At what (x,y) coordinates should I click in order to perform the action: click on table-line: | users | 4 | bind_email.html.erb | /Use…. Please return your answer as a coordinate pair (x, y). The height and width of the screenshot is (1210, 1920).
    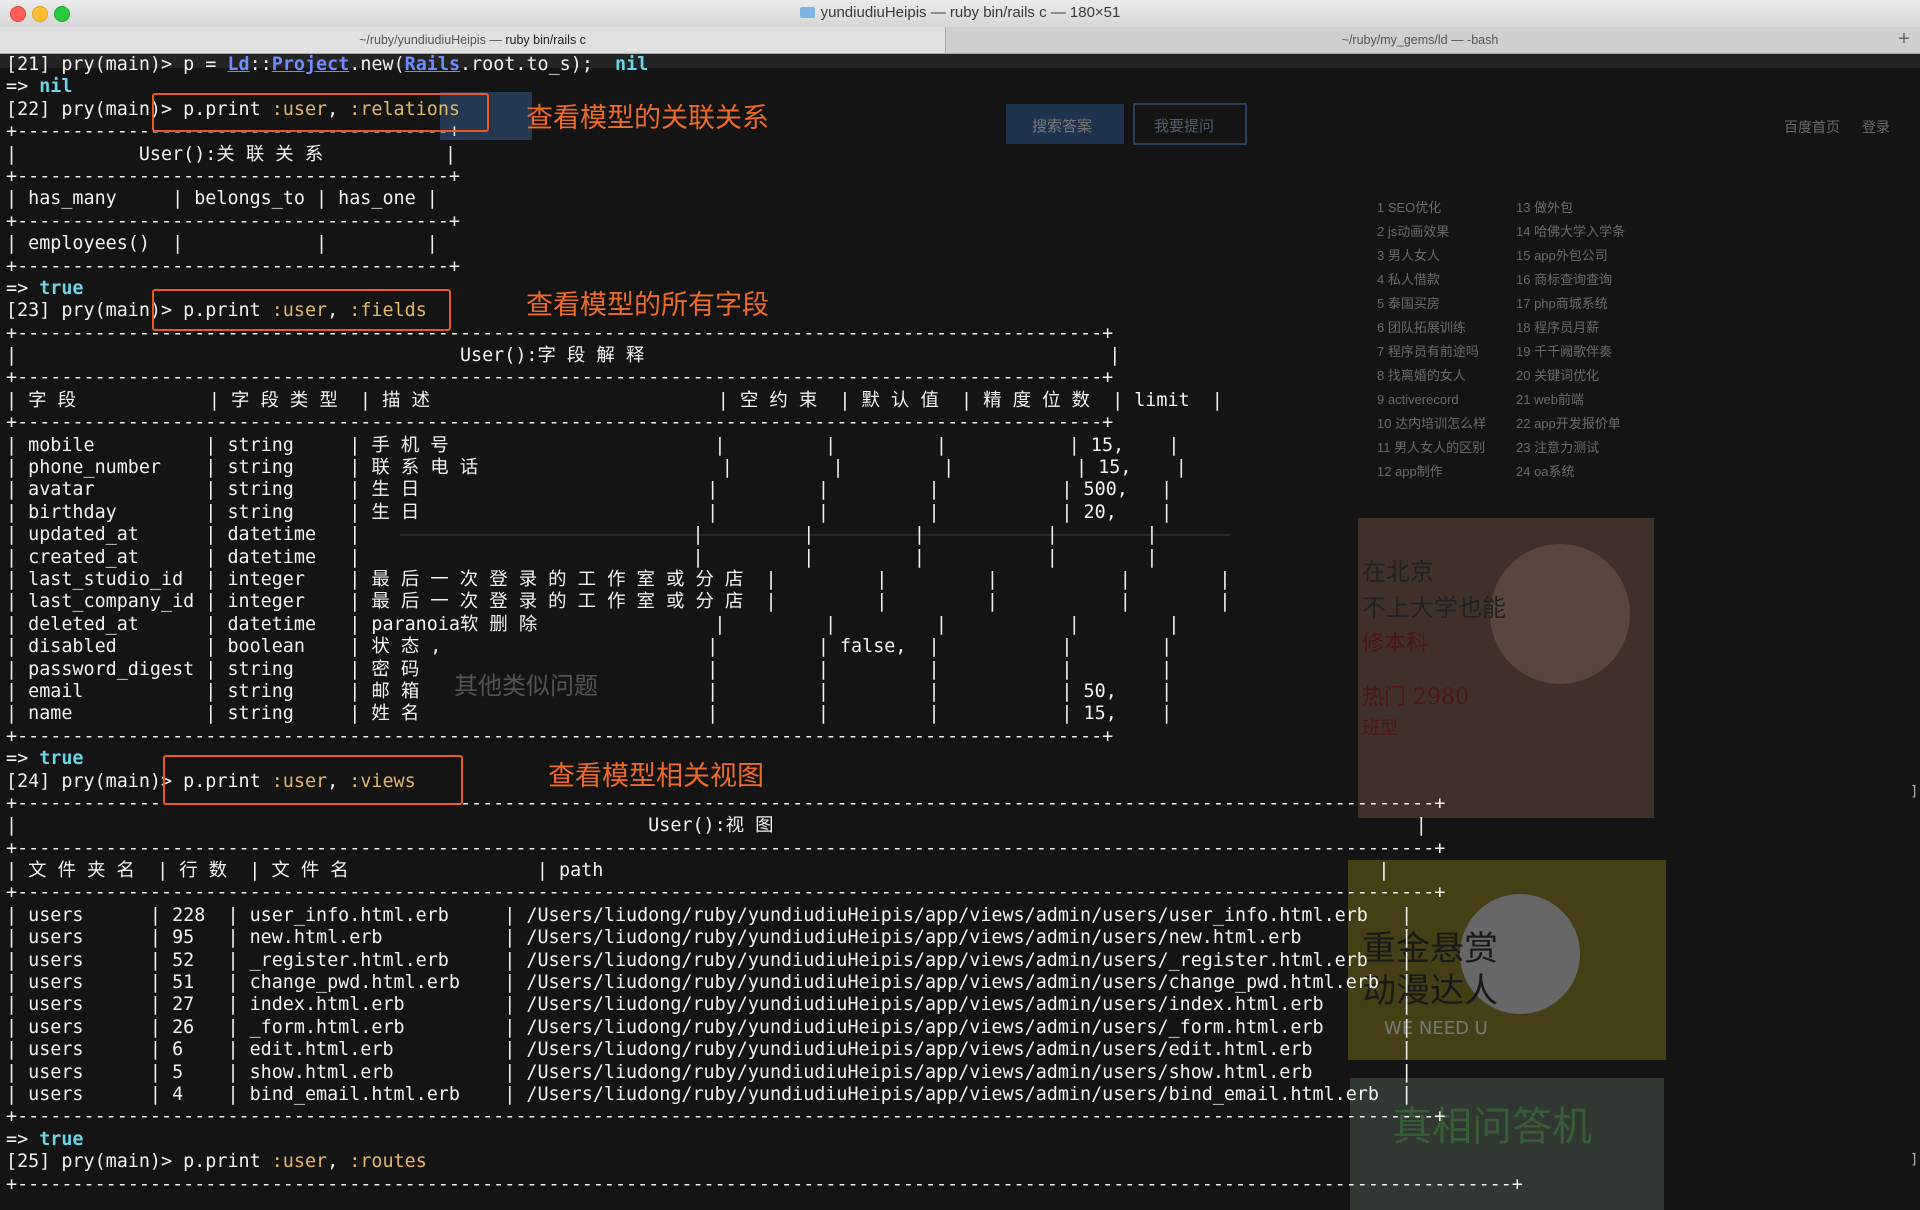
    Looking at the image, I should click on (709, 1094).